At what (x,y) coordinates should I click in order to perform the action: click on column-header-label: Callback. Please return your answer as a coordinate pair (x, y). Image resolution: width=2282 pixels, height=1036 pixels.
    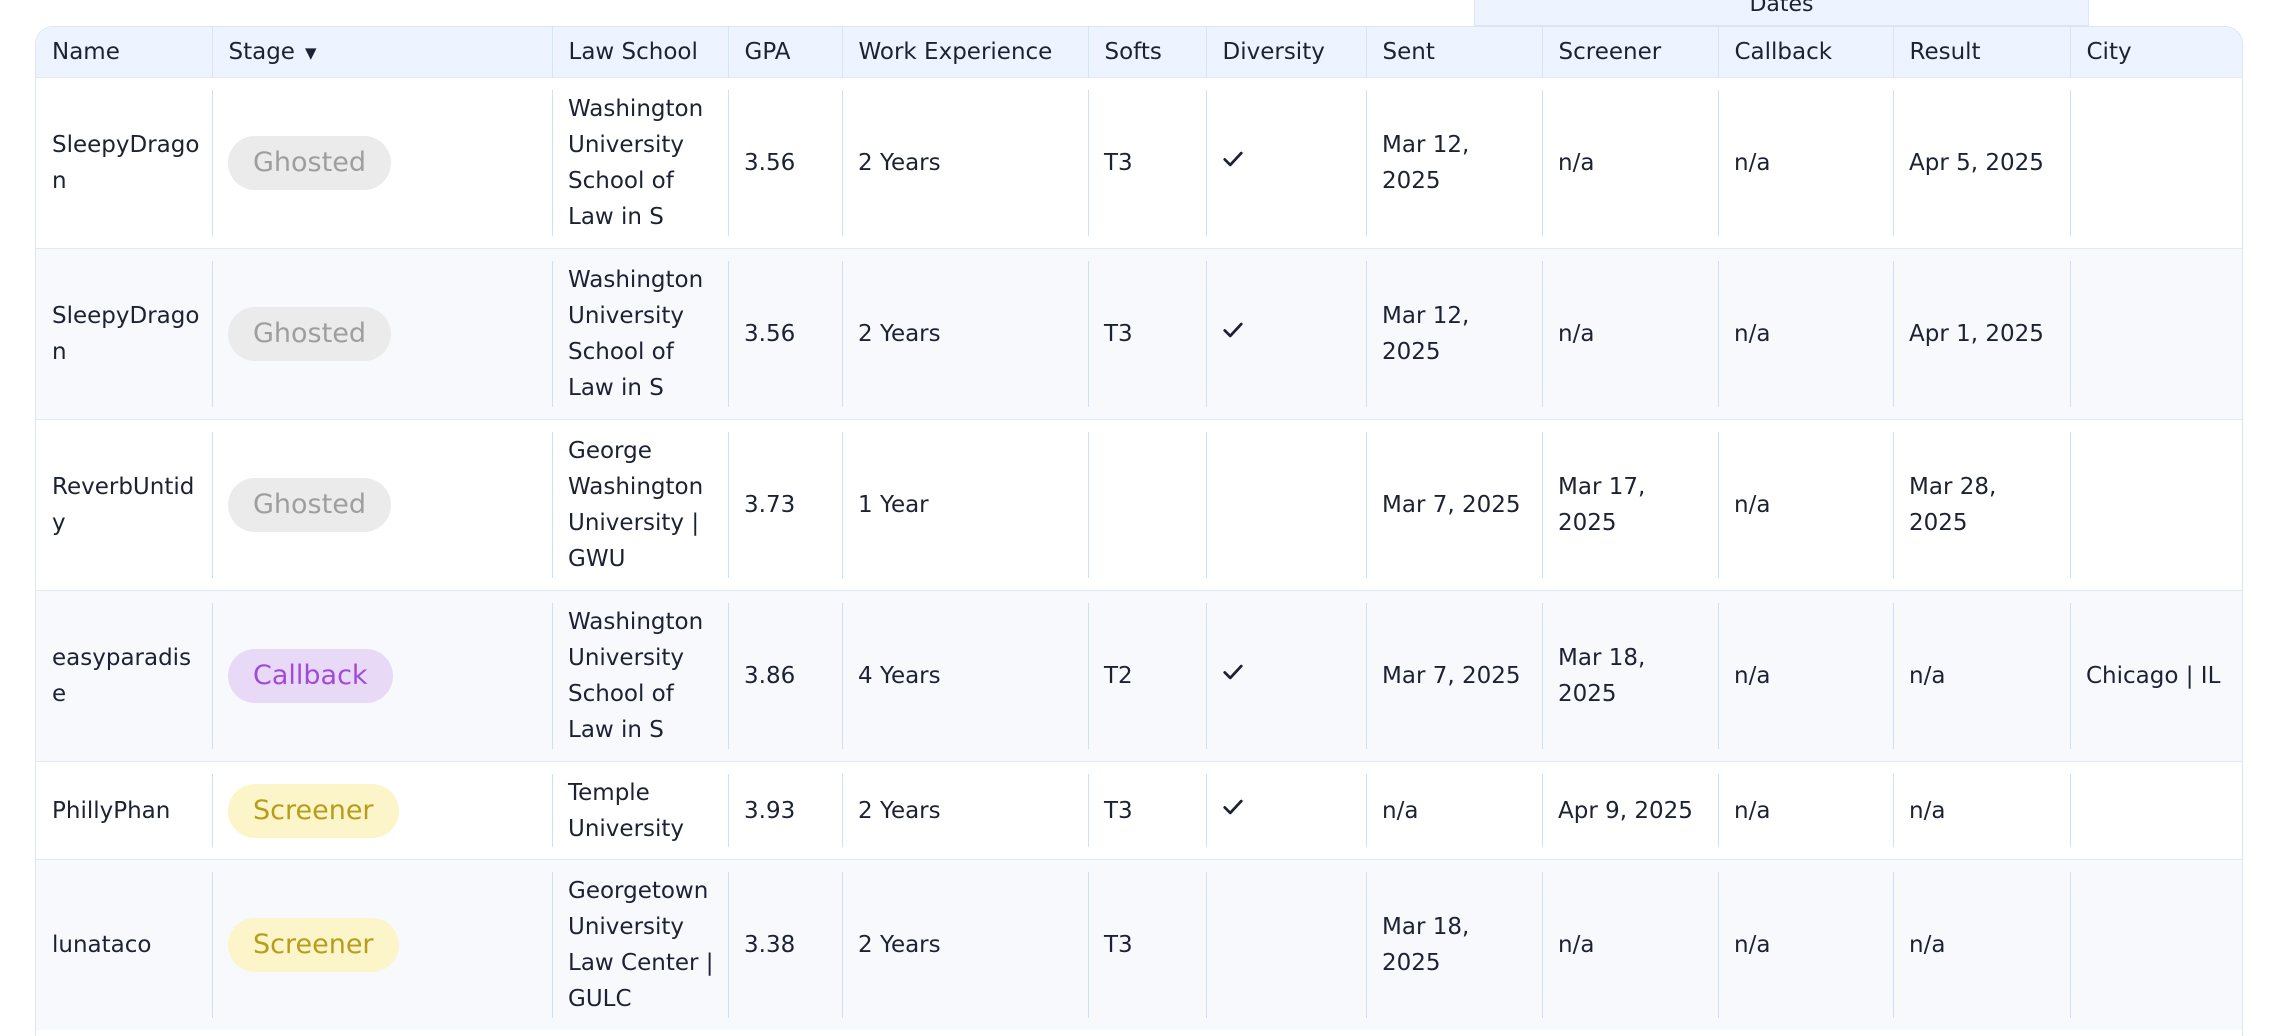
    Looking at the image, I should click on (1783, 52).